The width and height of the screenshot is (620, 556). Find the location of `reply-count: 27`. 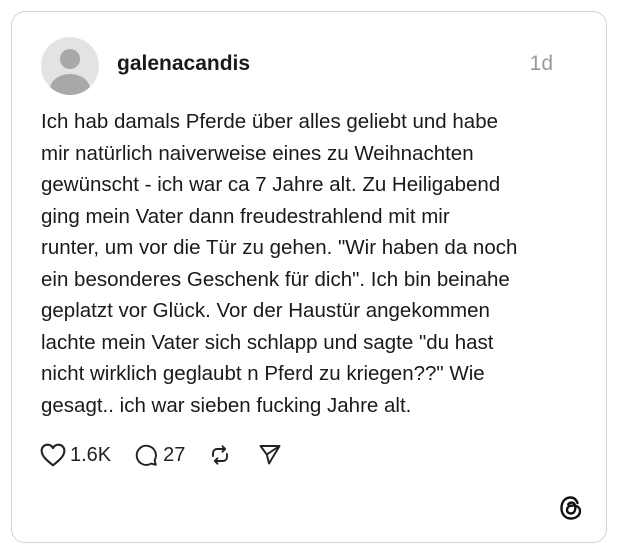

reply-count: 27 is located at coordinates (174, 454).